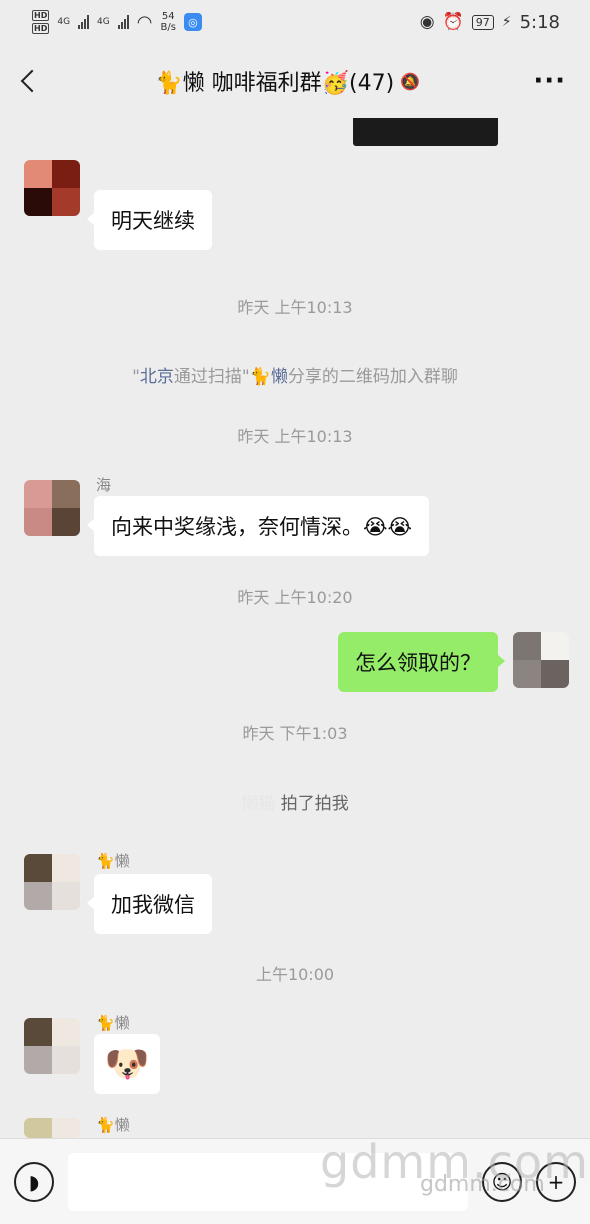  I want to click on system-text: 分享的二维码加入群聊, so click(372, 377).